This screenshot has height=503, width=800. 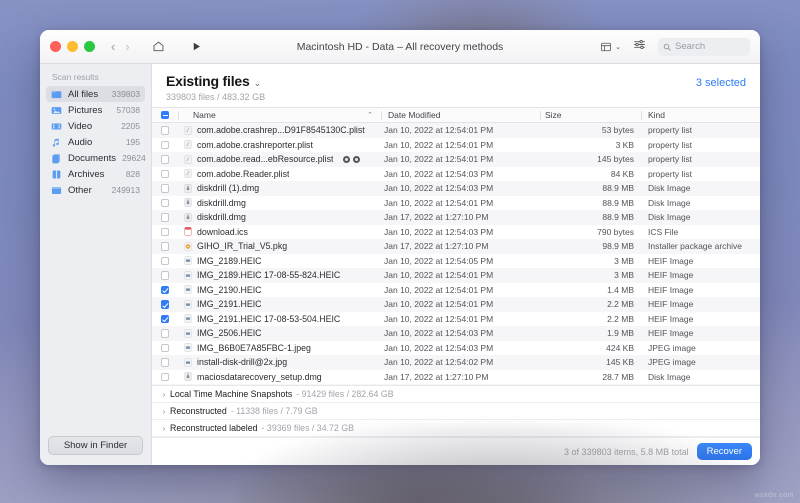 I want to click on row-kind: HEIF Image, so click(x=671, y=275).